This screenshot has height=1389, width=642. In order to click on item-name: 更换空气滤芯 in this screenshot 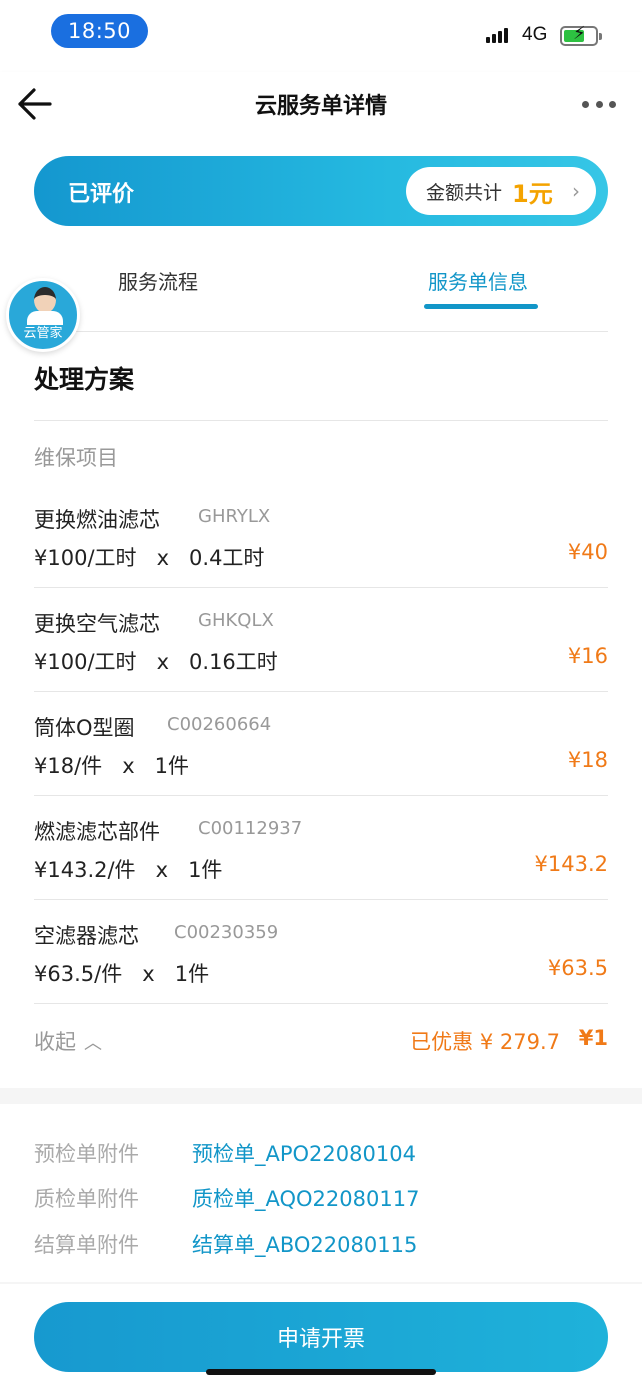, I will do `click(97, 624)`.